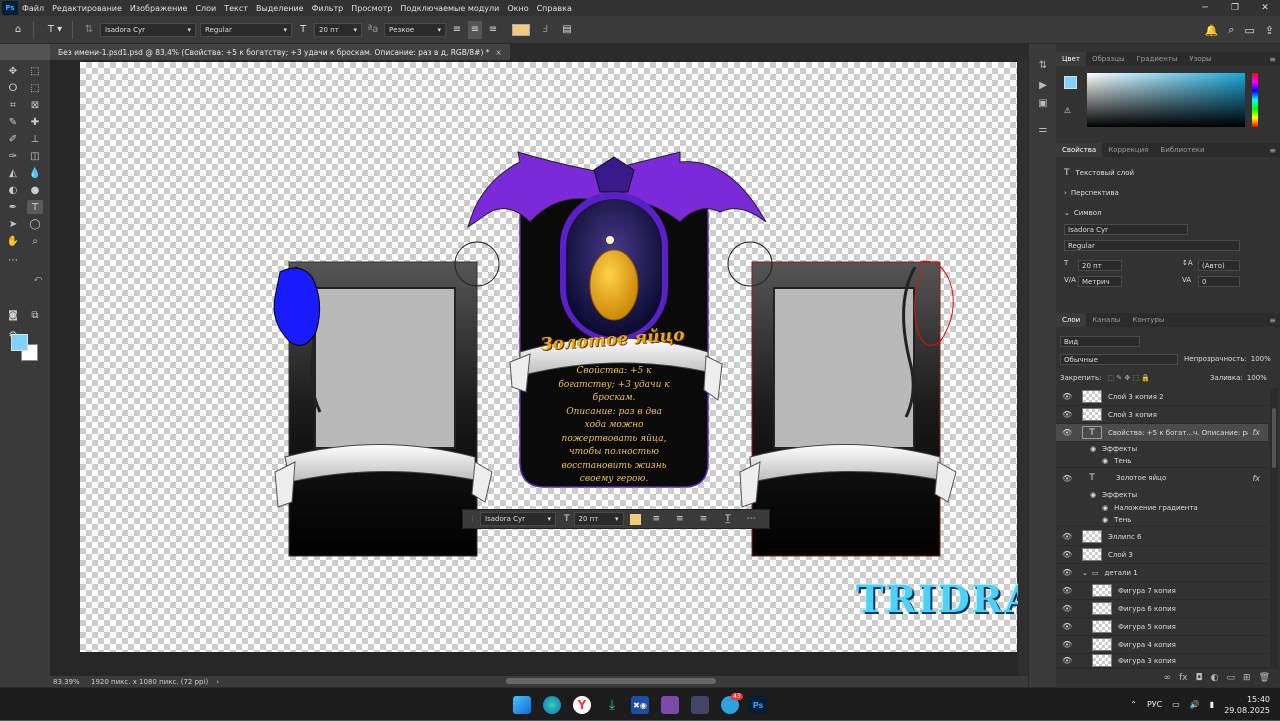  I want to click on perspective-section: › Перспектива, so click(1091, 193).